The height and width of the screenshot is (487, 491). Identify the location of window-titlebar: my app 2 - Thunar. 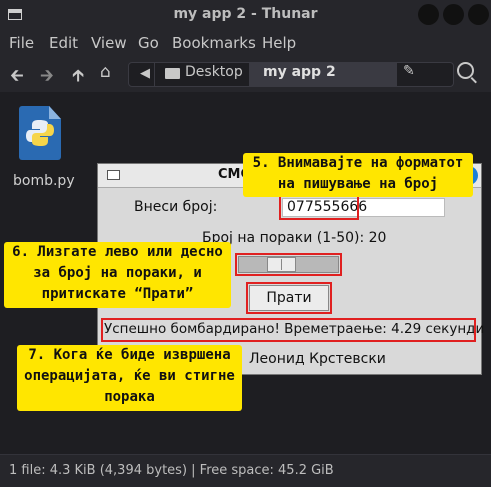
(245, 15).